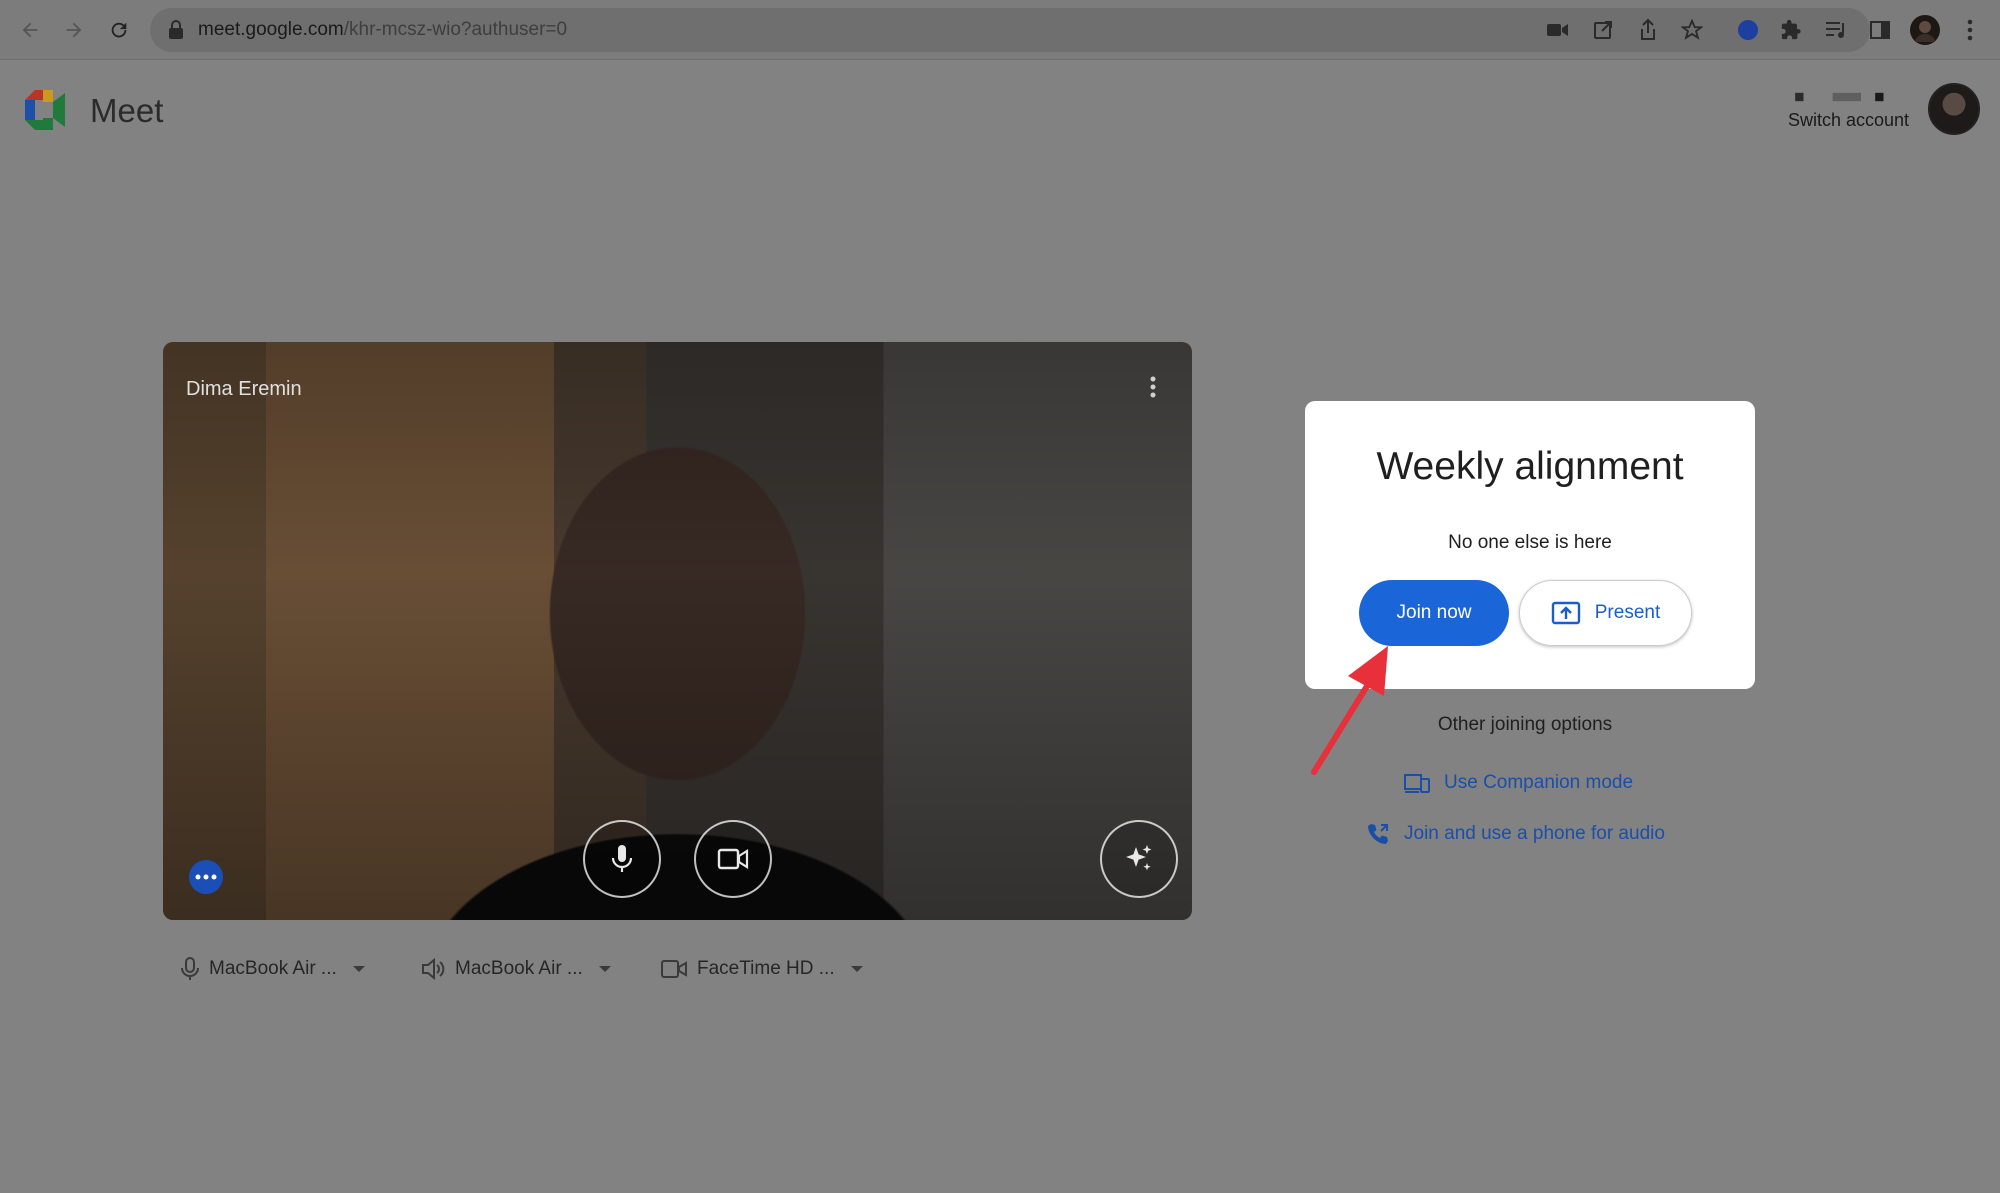 The height and width of the screenshot is (1193, 2000). Describe the element at coordinates (1848, 120) in the screenshot. I see `switch-account-link: Switch account` at that location.